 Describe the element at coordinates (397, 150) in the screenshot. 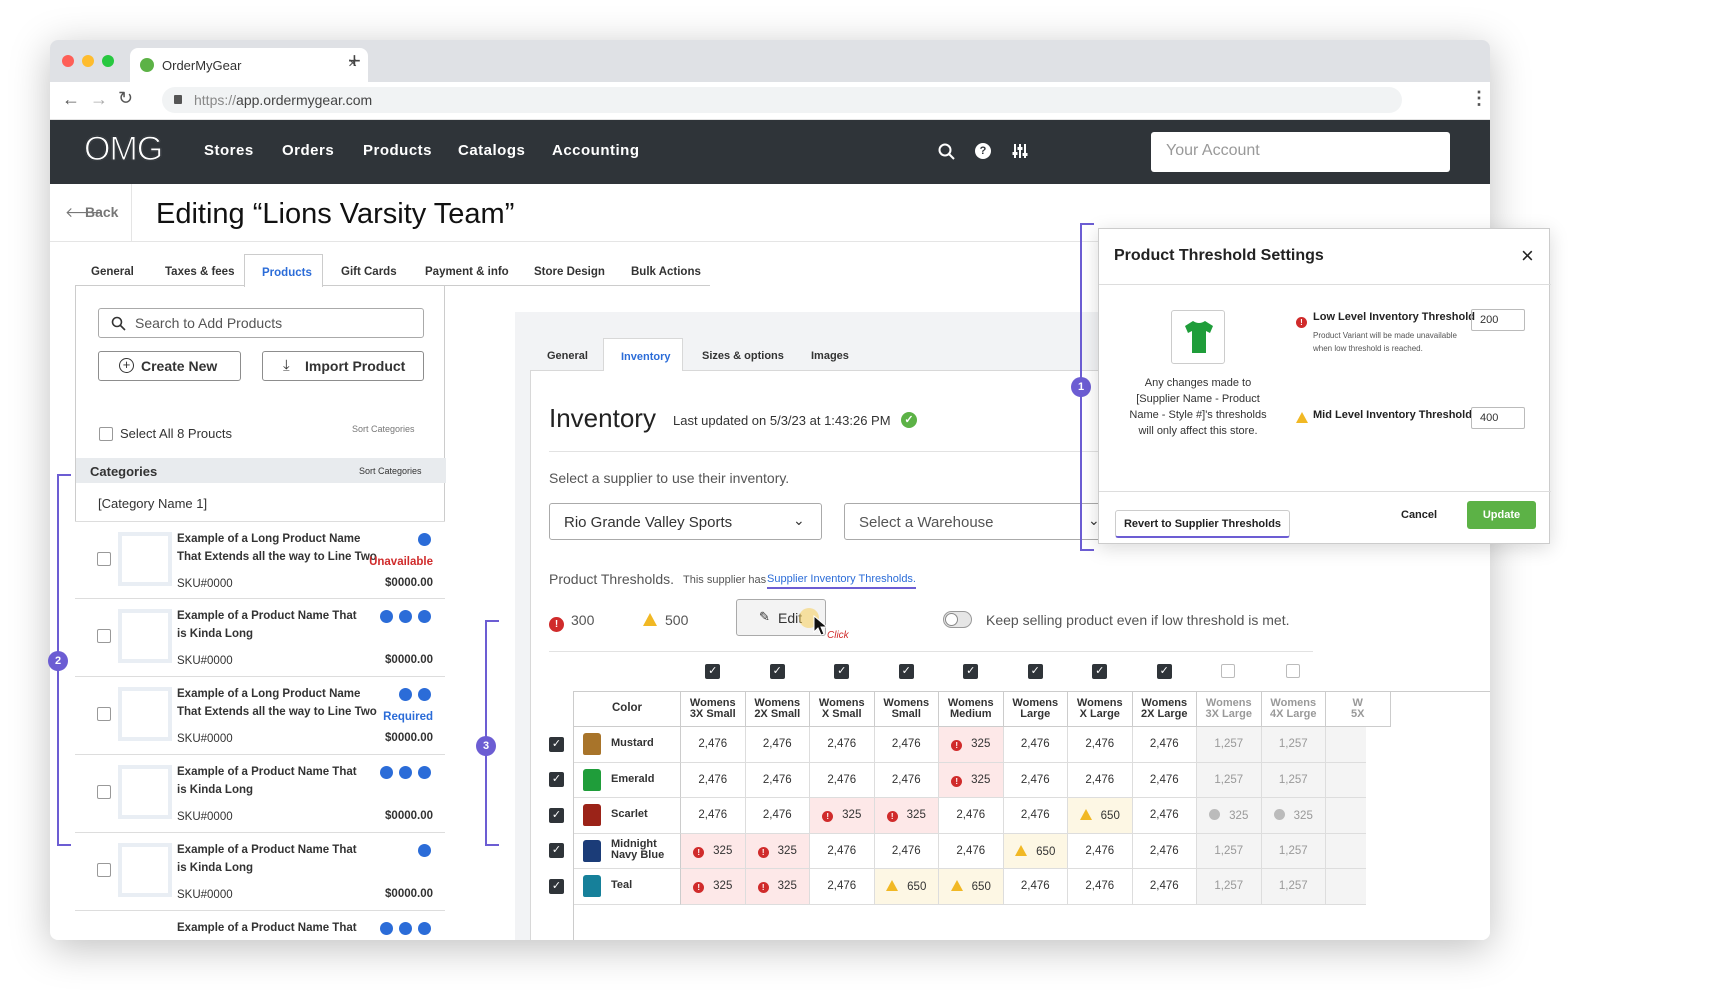

I see `nav-products: Products` at that location.